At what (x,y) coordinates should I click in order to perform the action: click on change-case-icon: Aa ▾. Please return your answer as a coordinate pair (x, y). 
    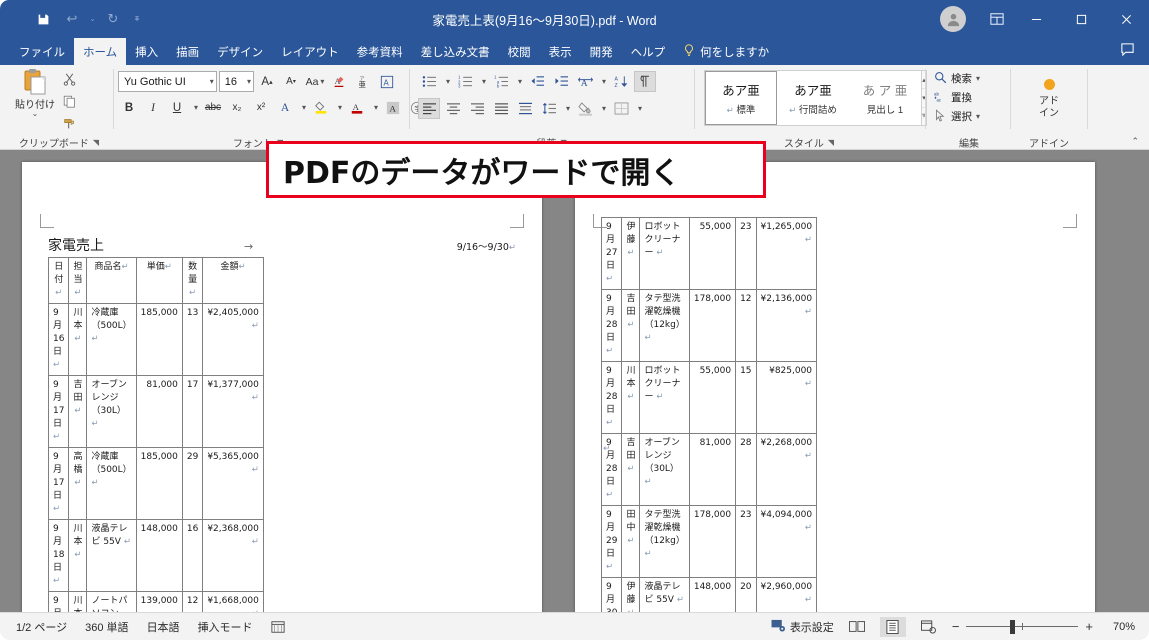
    Looking at the image, I should click on (315, 81).